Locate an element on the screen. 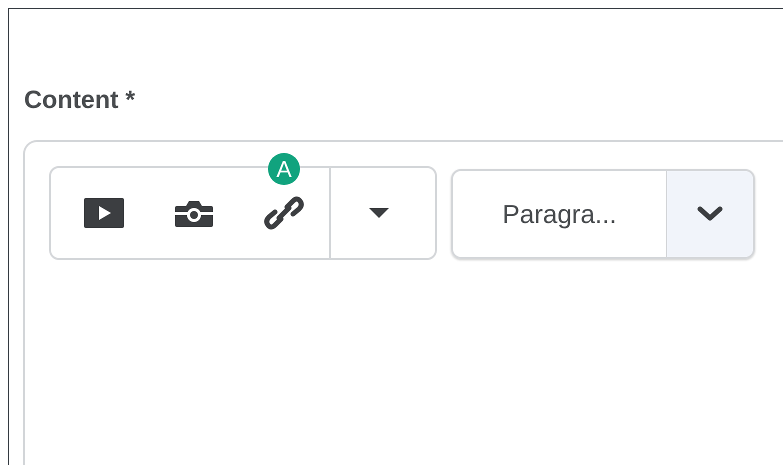 The image size is (783, 465). play-icon is located at coordinates (104, 213).